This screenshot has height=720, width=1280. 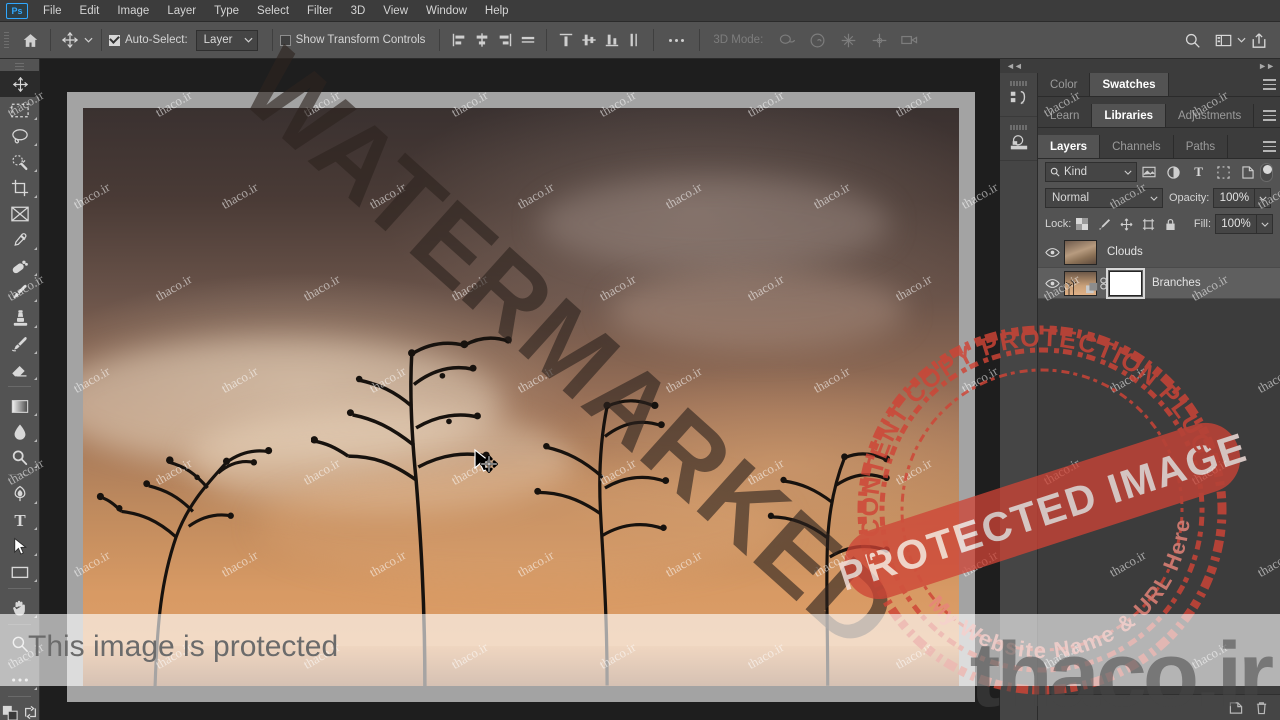 What do you see at coordinates (20, 214) in the screenshot?
I see `frame-tool` at bounding box center [20, 214].